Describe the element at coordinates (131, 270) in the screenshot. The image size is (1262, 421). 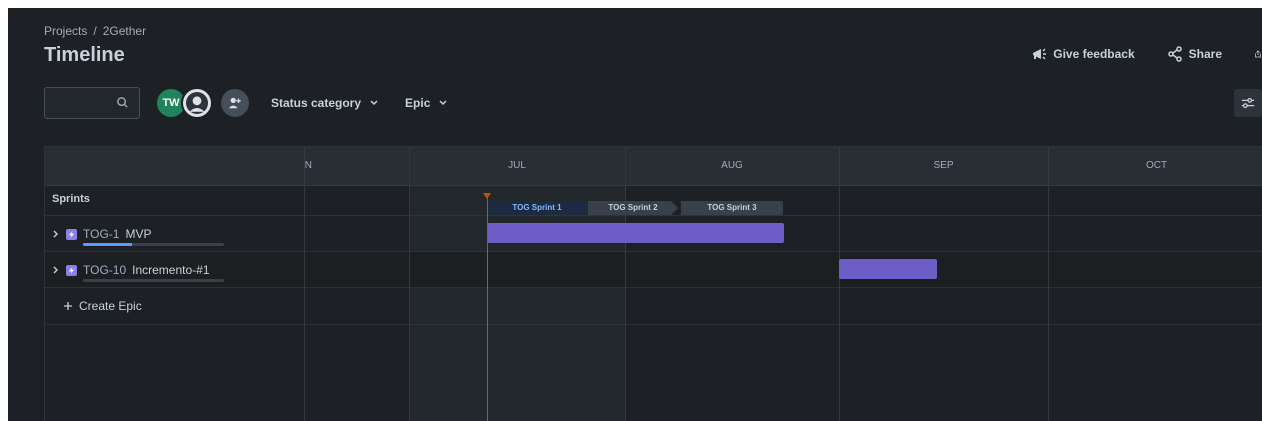
I see `epic-item-tog-10: TOG-10 Incremento-#1` at that location.